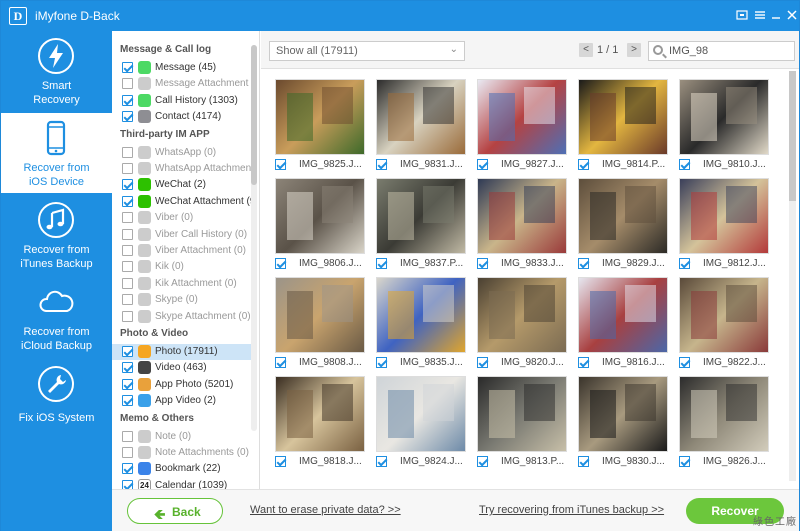  Describe the element at coordinates (182, 117) in the screenshot. I see `category-item: Contact (4174)` at that location.